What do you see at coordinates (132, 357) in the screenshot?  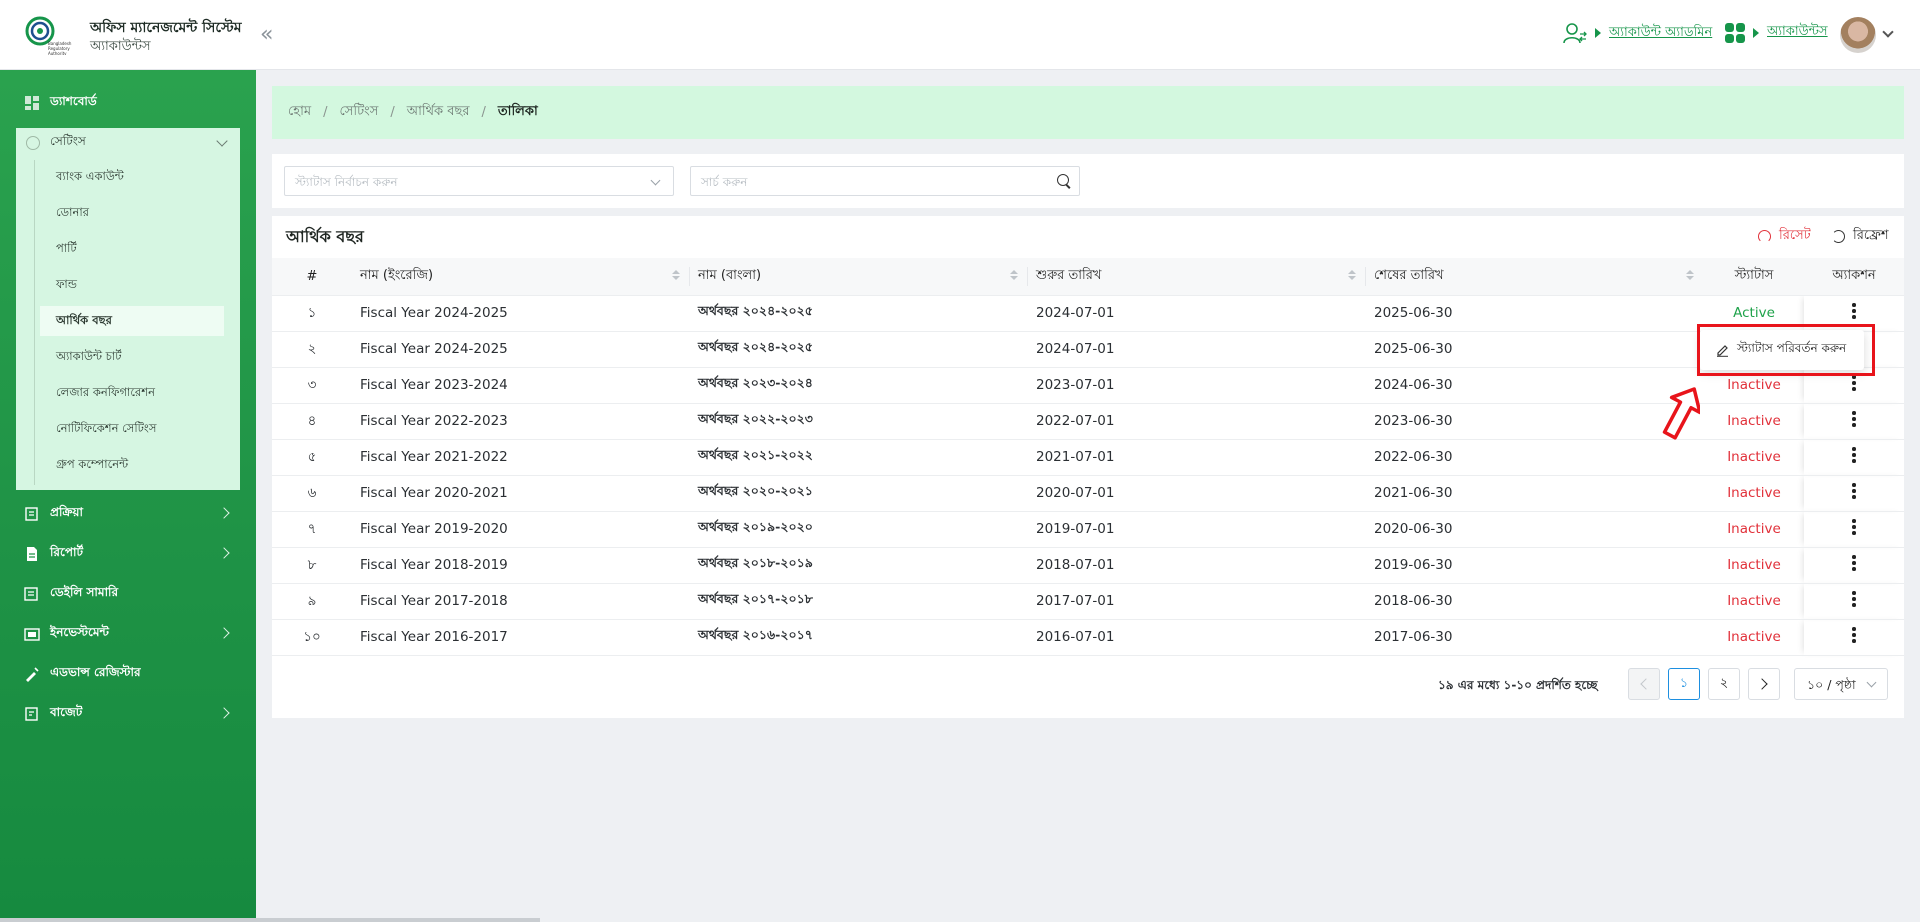 I see `sub-item-account-chart: অ্যাকাউন্ট চার্ট` at bounding box center [132, 357].